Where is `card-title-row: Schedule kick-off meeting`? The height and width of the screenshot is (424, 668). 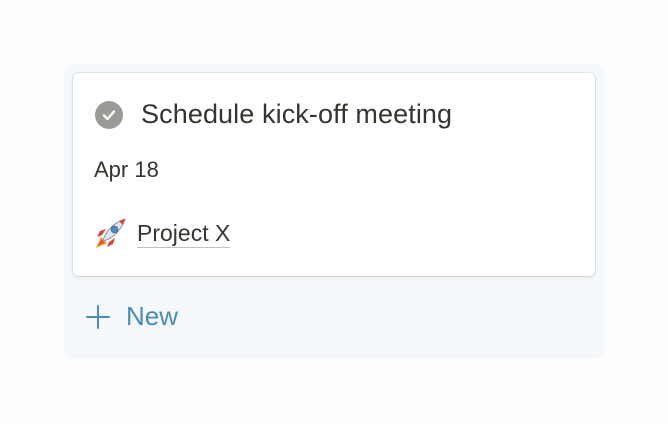 card-title-row: Schedule kick-off meeting is located at coordinates (273, 114).